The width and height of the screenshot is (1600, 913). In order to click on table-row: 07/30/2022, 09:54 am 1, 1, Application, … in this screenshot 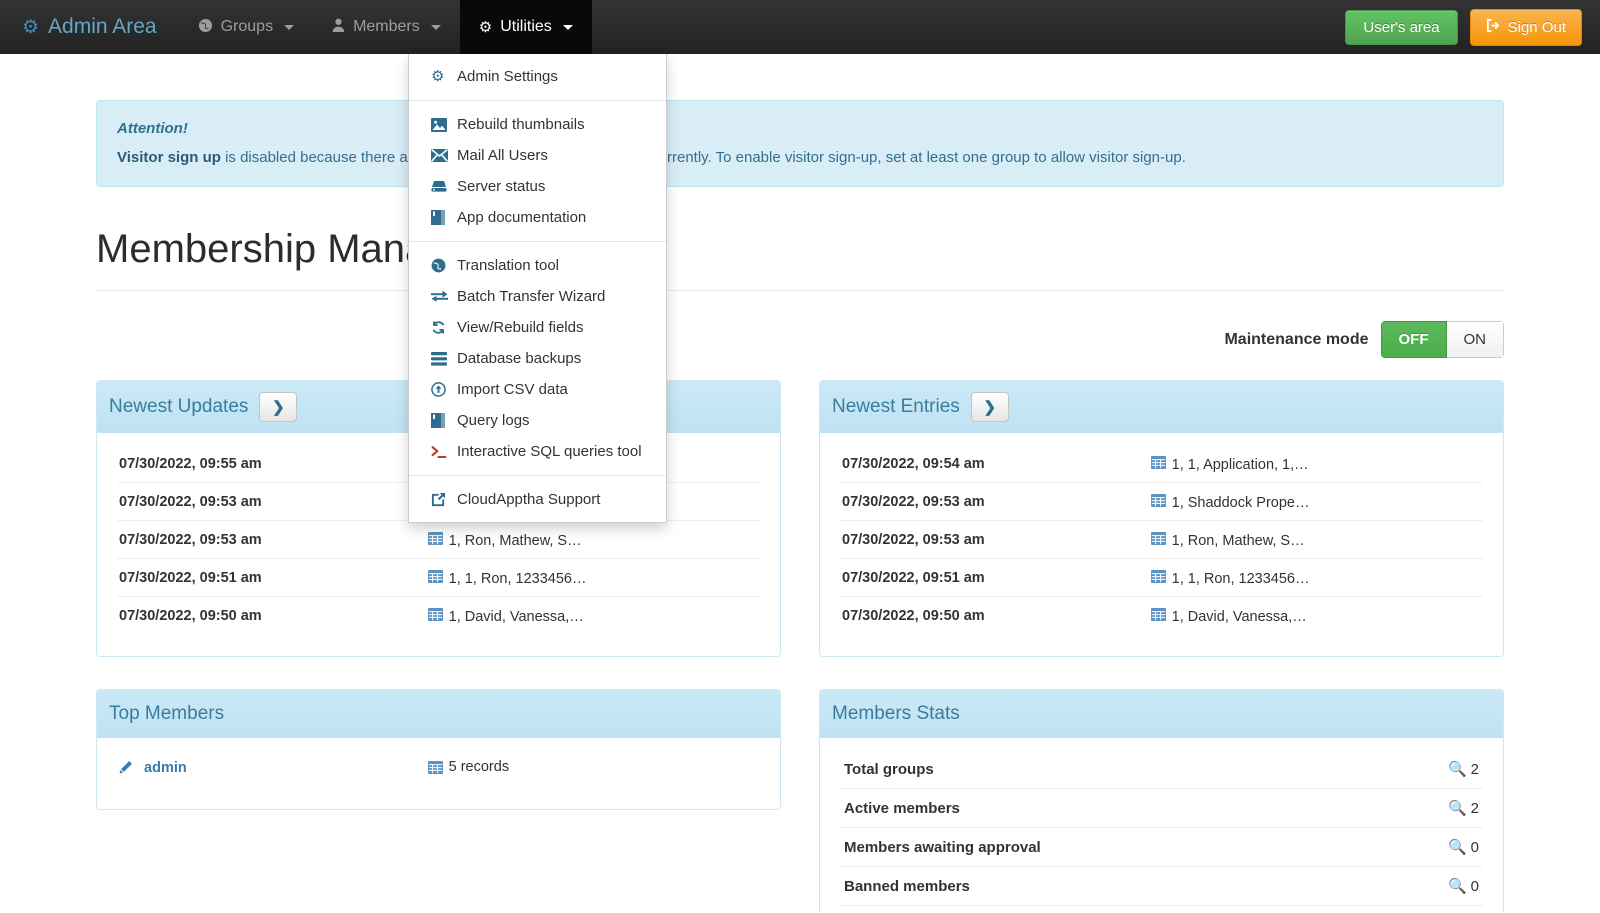, I will do `click(1161, 464)`.